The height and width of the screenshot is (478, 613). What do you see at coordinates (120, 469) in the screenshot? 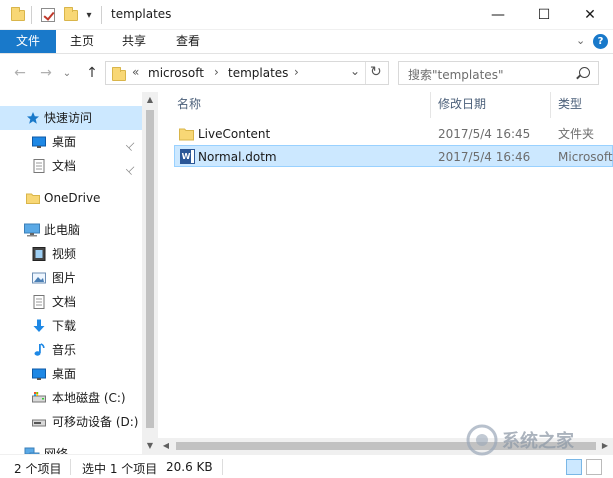
I see `selection-count: 选中 1 个项目` at bounding box center [120, 469].